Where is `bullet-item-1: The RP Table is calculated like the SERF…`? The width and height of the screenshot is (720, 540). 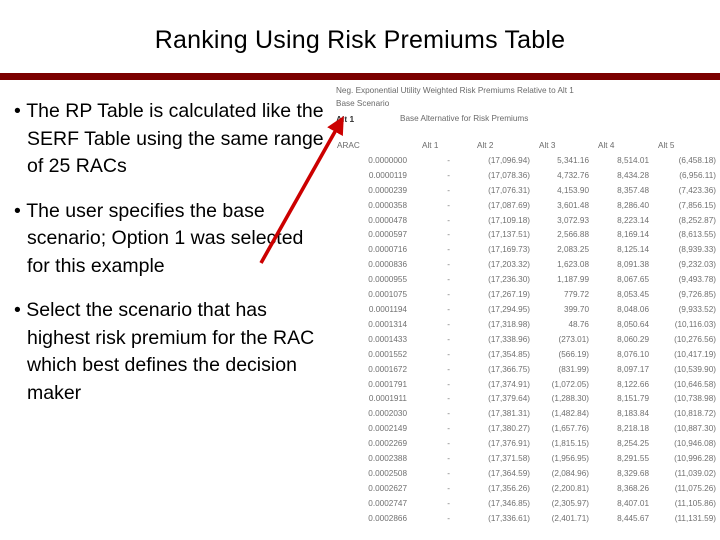
bullet-item-1: The RP Table is calculated like the SERF… is located at coordinates (170, 139).